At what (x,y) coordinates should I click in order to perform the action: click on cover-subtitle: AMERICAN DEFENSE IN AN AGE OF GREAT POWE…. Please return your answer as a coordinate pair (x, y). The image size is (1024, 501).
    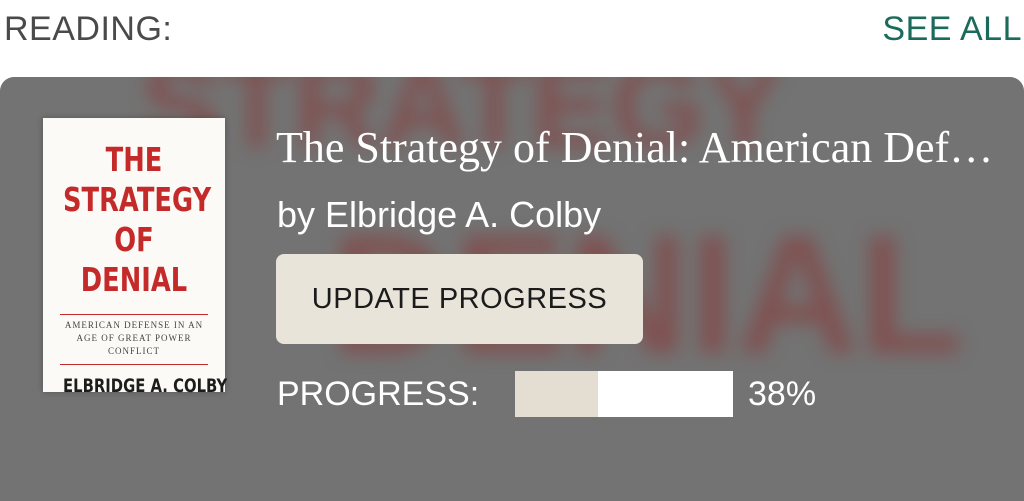
    Looking at the image, I should click on (134, 338).